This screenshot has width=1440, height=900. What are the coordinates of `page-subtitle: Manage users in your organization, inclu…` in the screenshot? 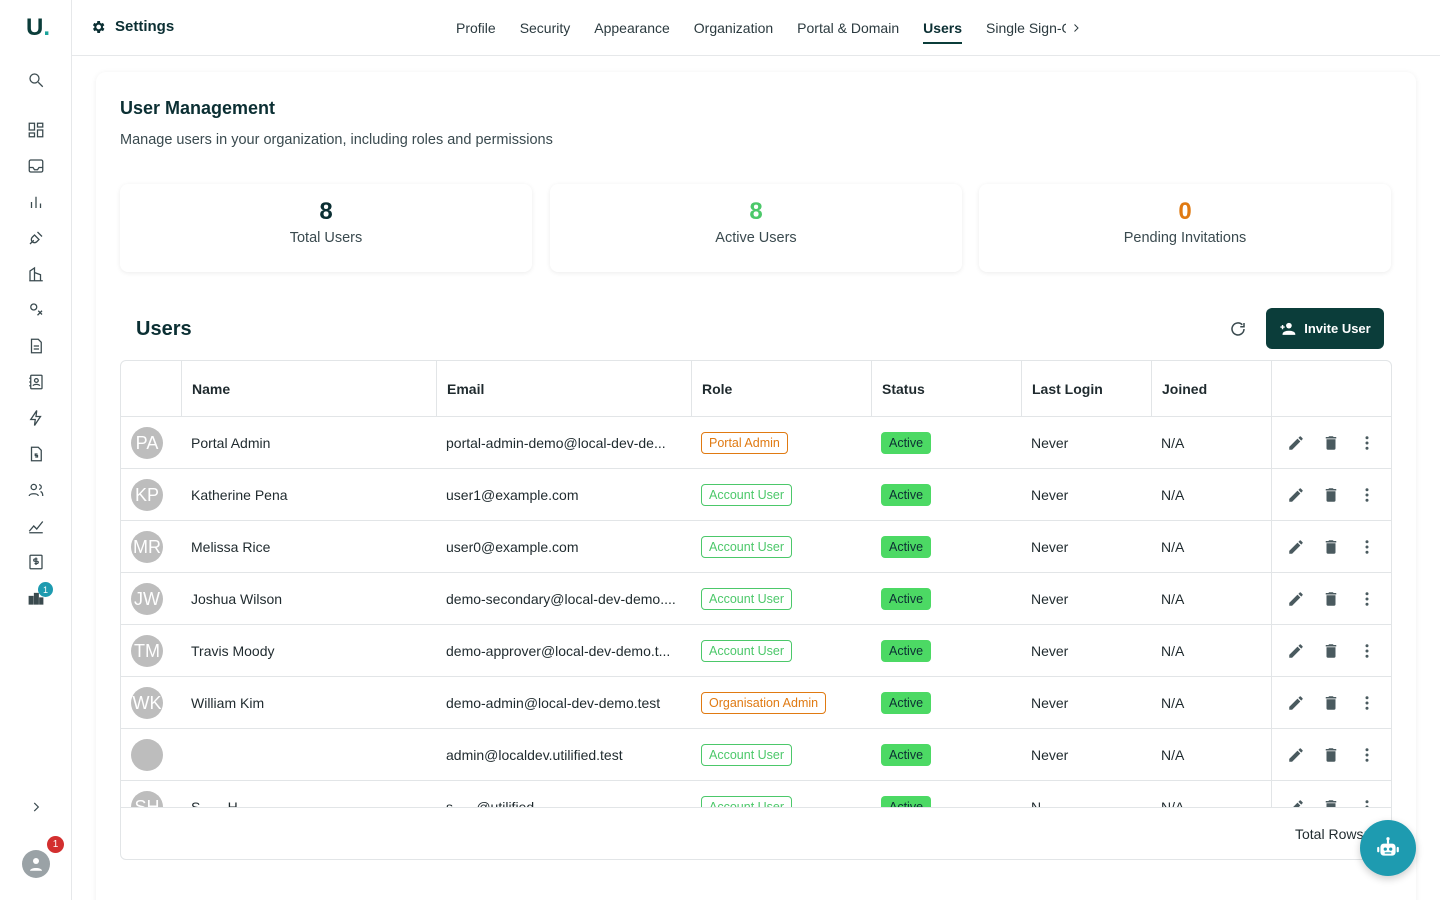 It's located at (336, 140).